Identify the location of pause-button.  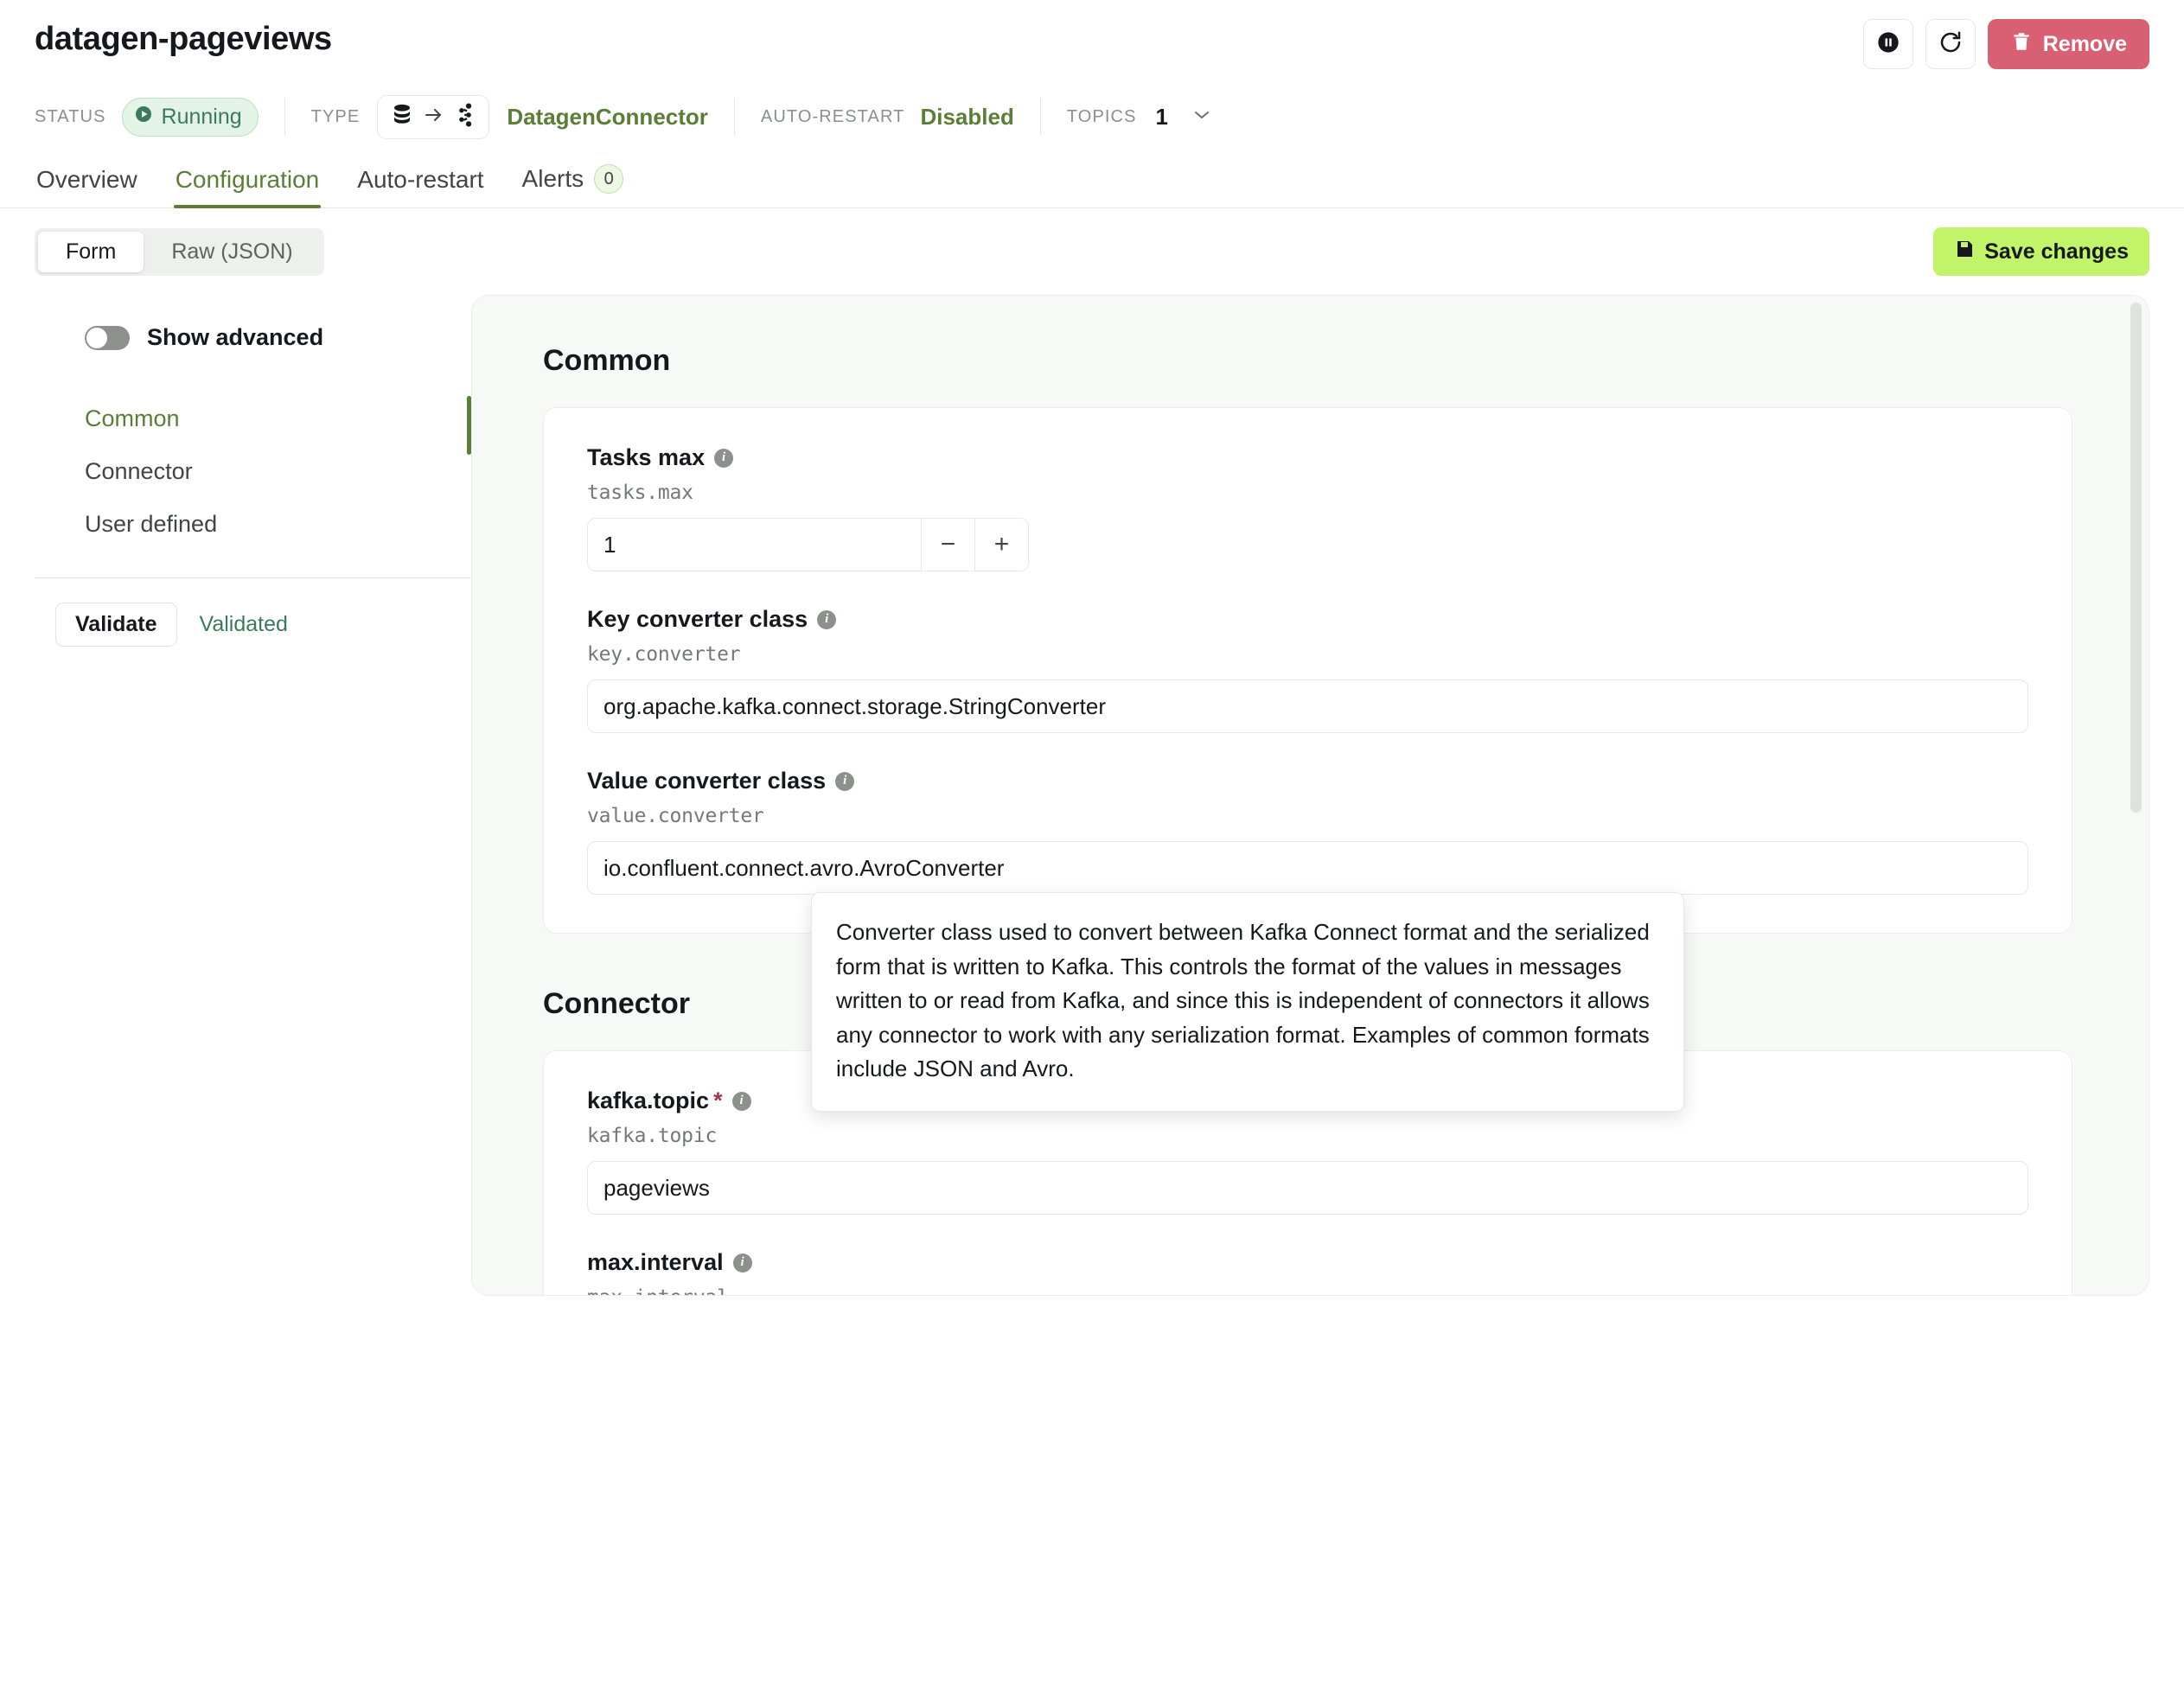
(1888, 44).